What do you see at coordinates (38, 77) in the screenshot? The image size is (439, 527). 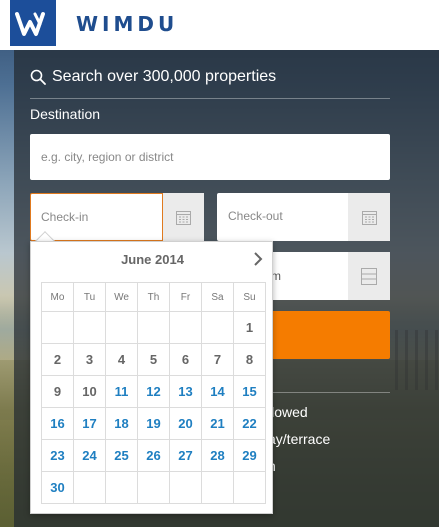 I see `search-icon` at bounding box center [38, 77].